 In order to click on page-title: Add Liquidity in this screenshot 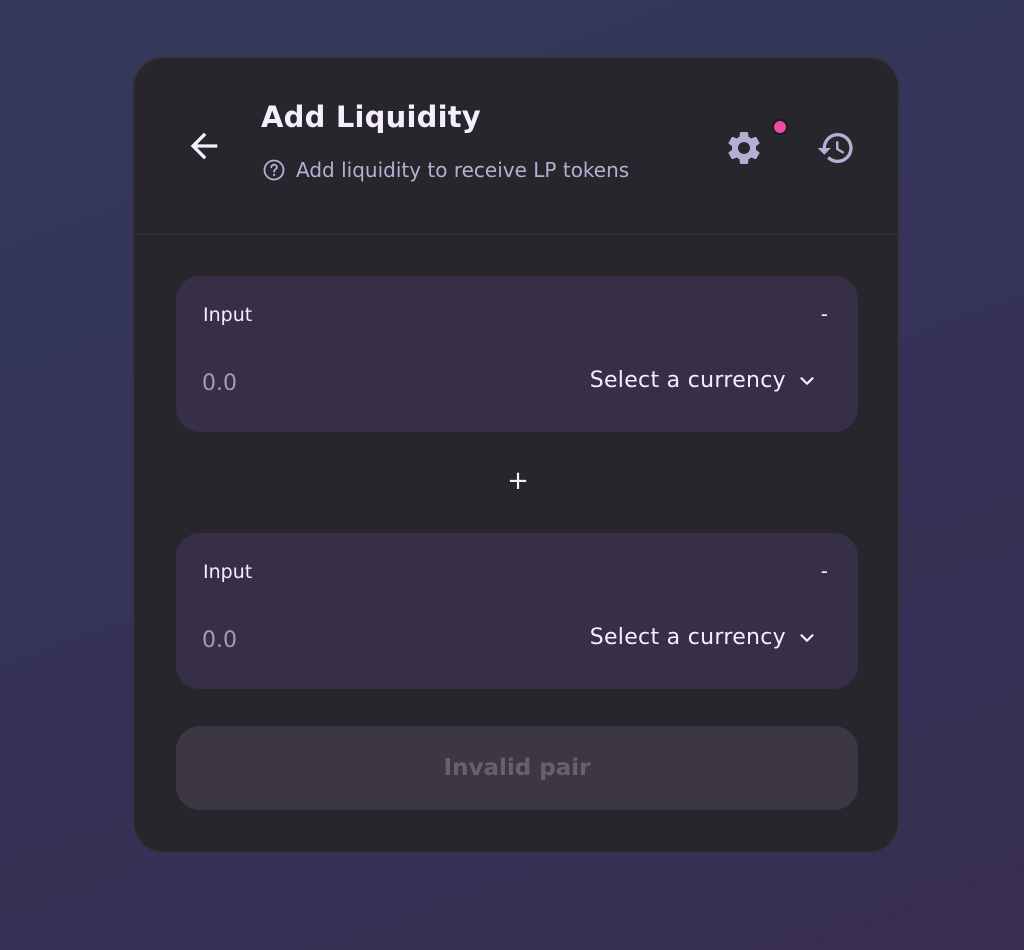, I will do `click(371, 117)`.